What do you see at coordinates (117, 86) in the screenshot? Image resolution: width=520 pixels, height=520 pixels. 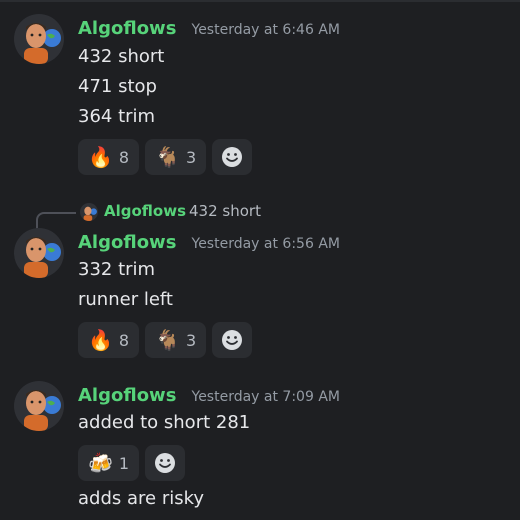 I see `message-text: 471 stop` at bounding box center [117, 86].